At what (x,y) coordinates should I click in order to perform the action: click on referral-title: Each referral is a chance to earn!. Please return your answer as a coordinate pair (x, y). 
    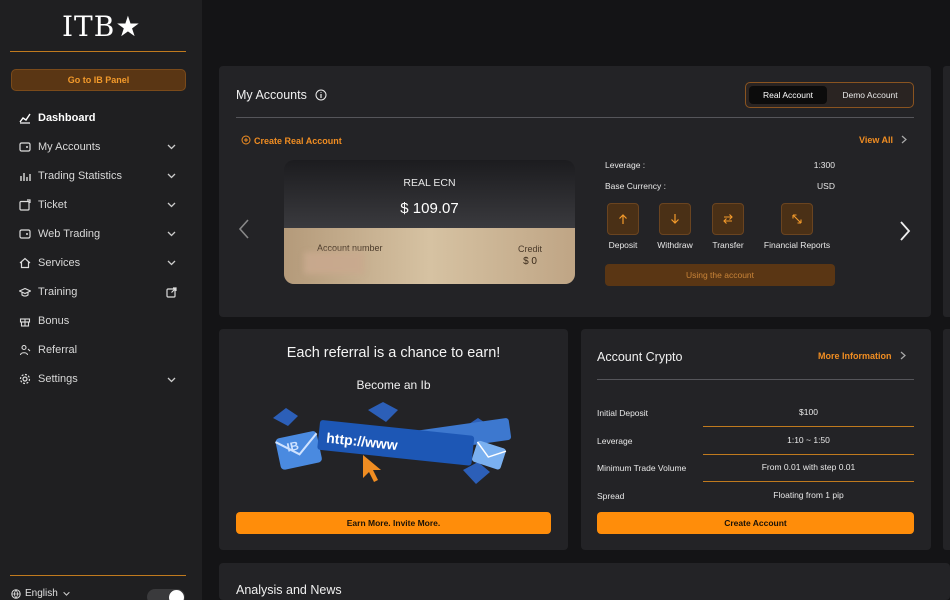
    Looking at the image, I should click on (393, 353).